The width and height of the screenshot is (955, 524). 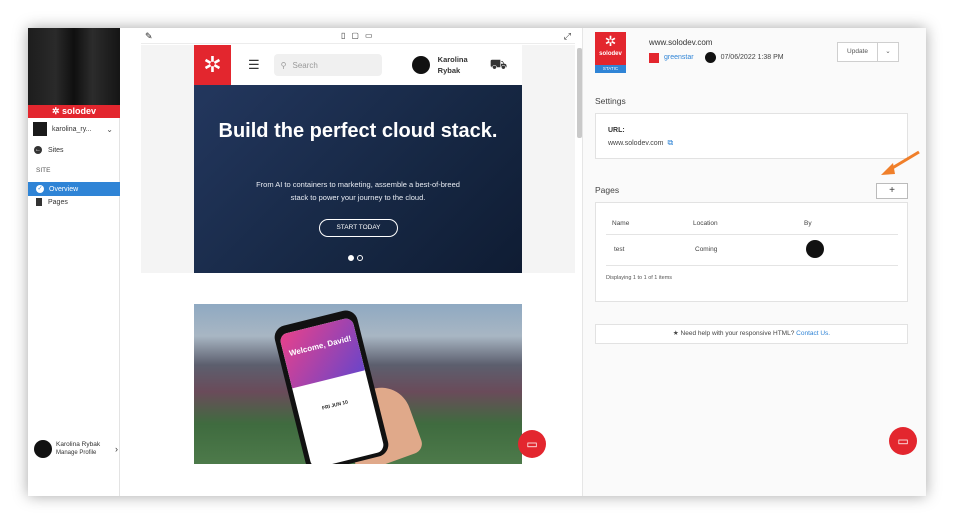 I want to click on star-icon: ★, so click(x=675, y=333).